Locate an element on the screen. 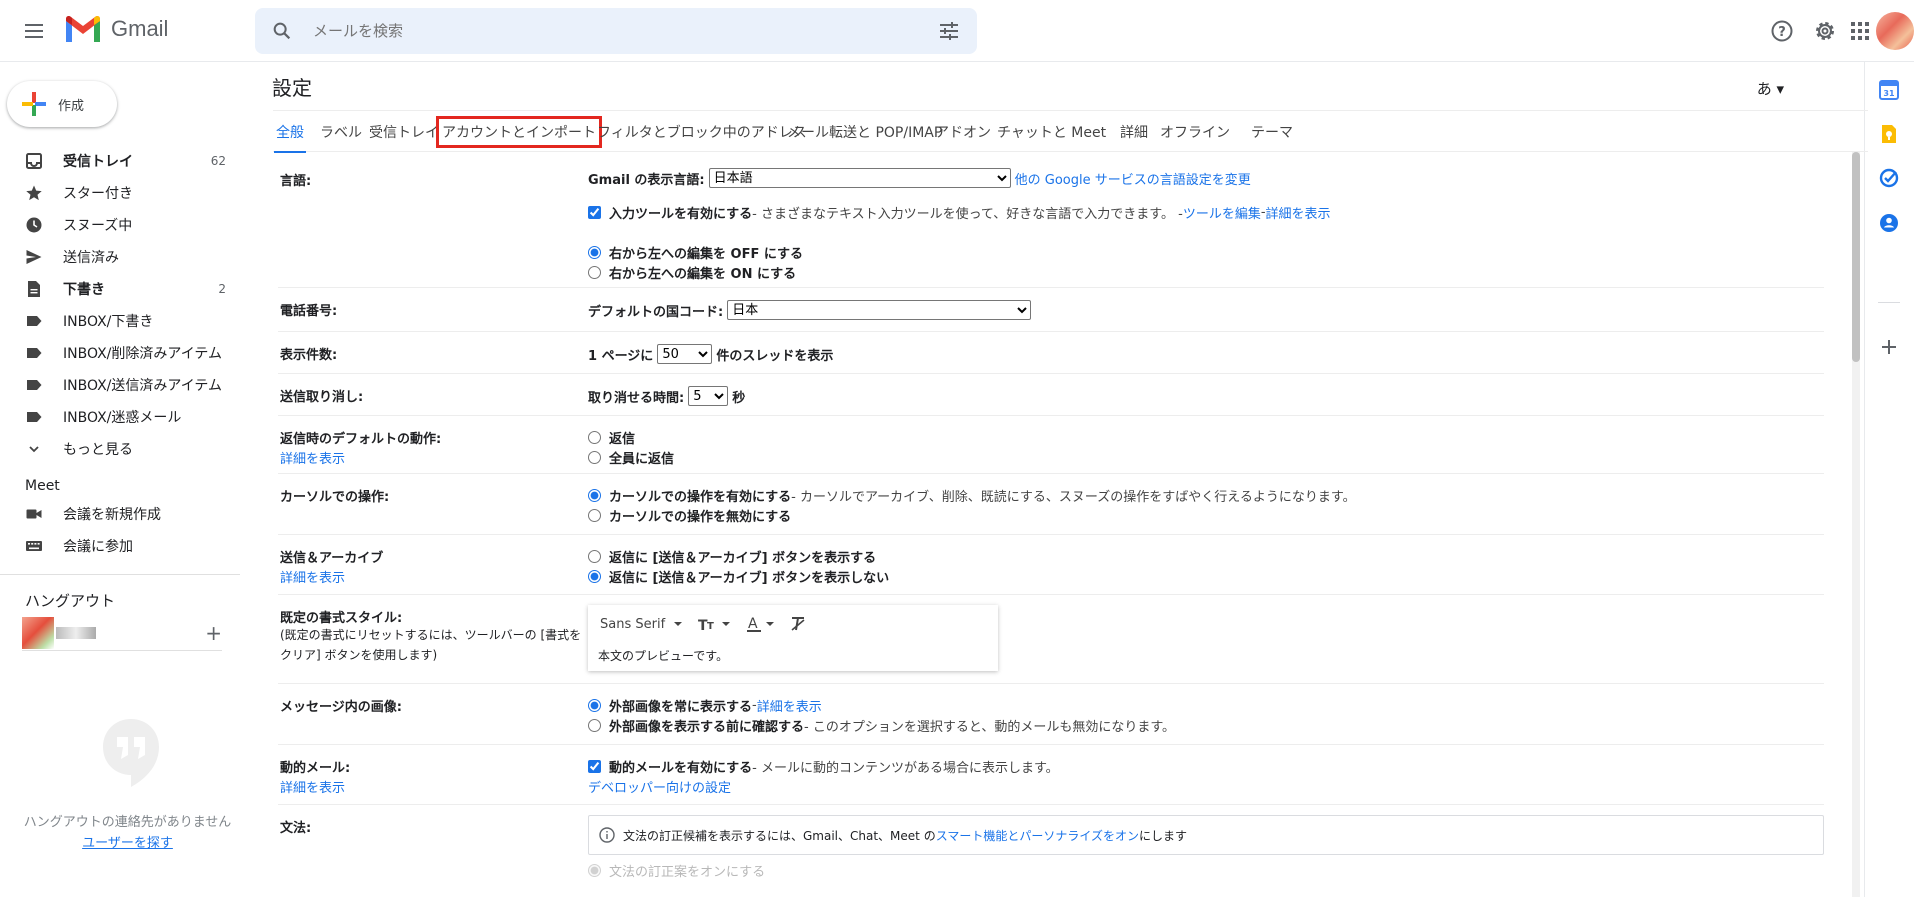  tab-offline: オフライン is located at coordinates (1195, 132).